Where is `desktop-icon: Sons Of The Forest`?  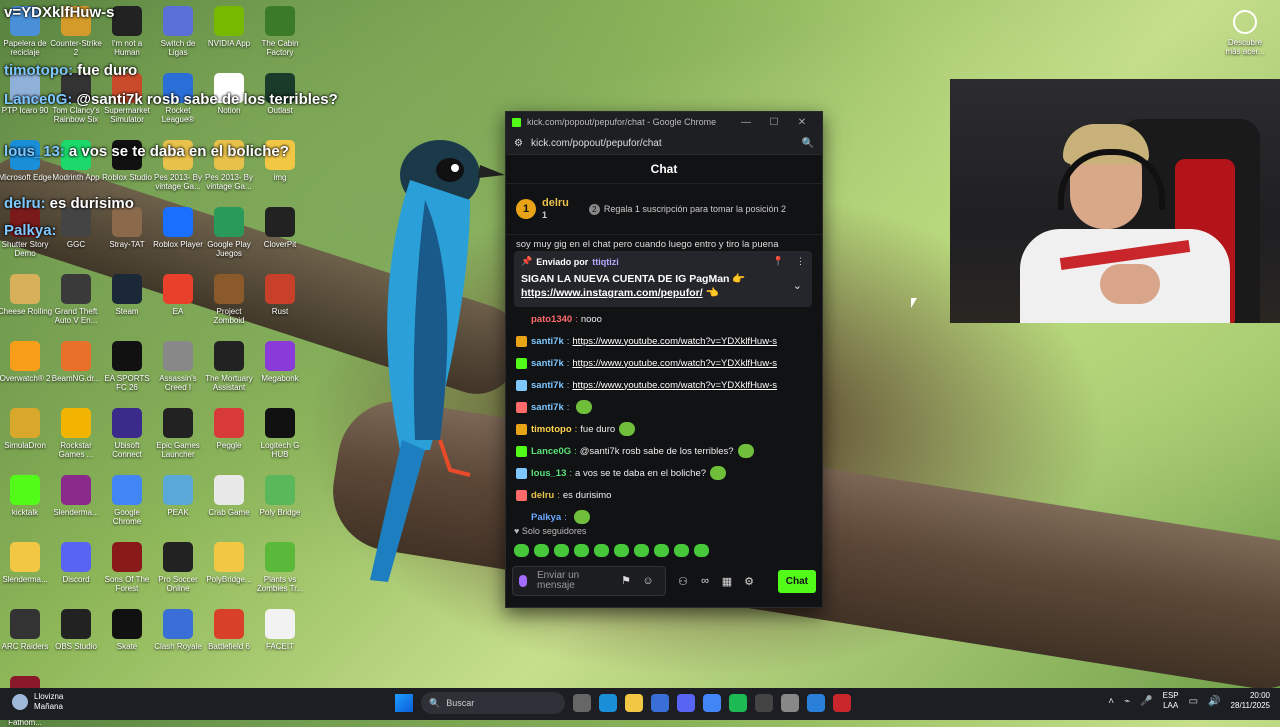
desktop-icon: Sons Of The Forest is located at coordinates (127, 567).